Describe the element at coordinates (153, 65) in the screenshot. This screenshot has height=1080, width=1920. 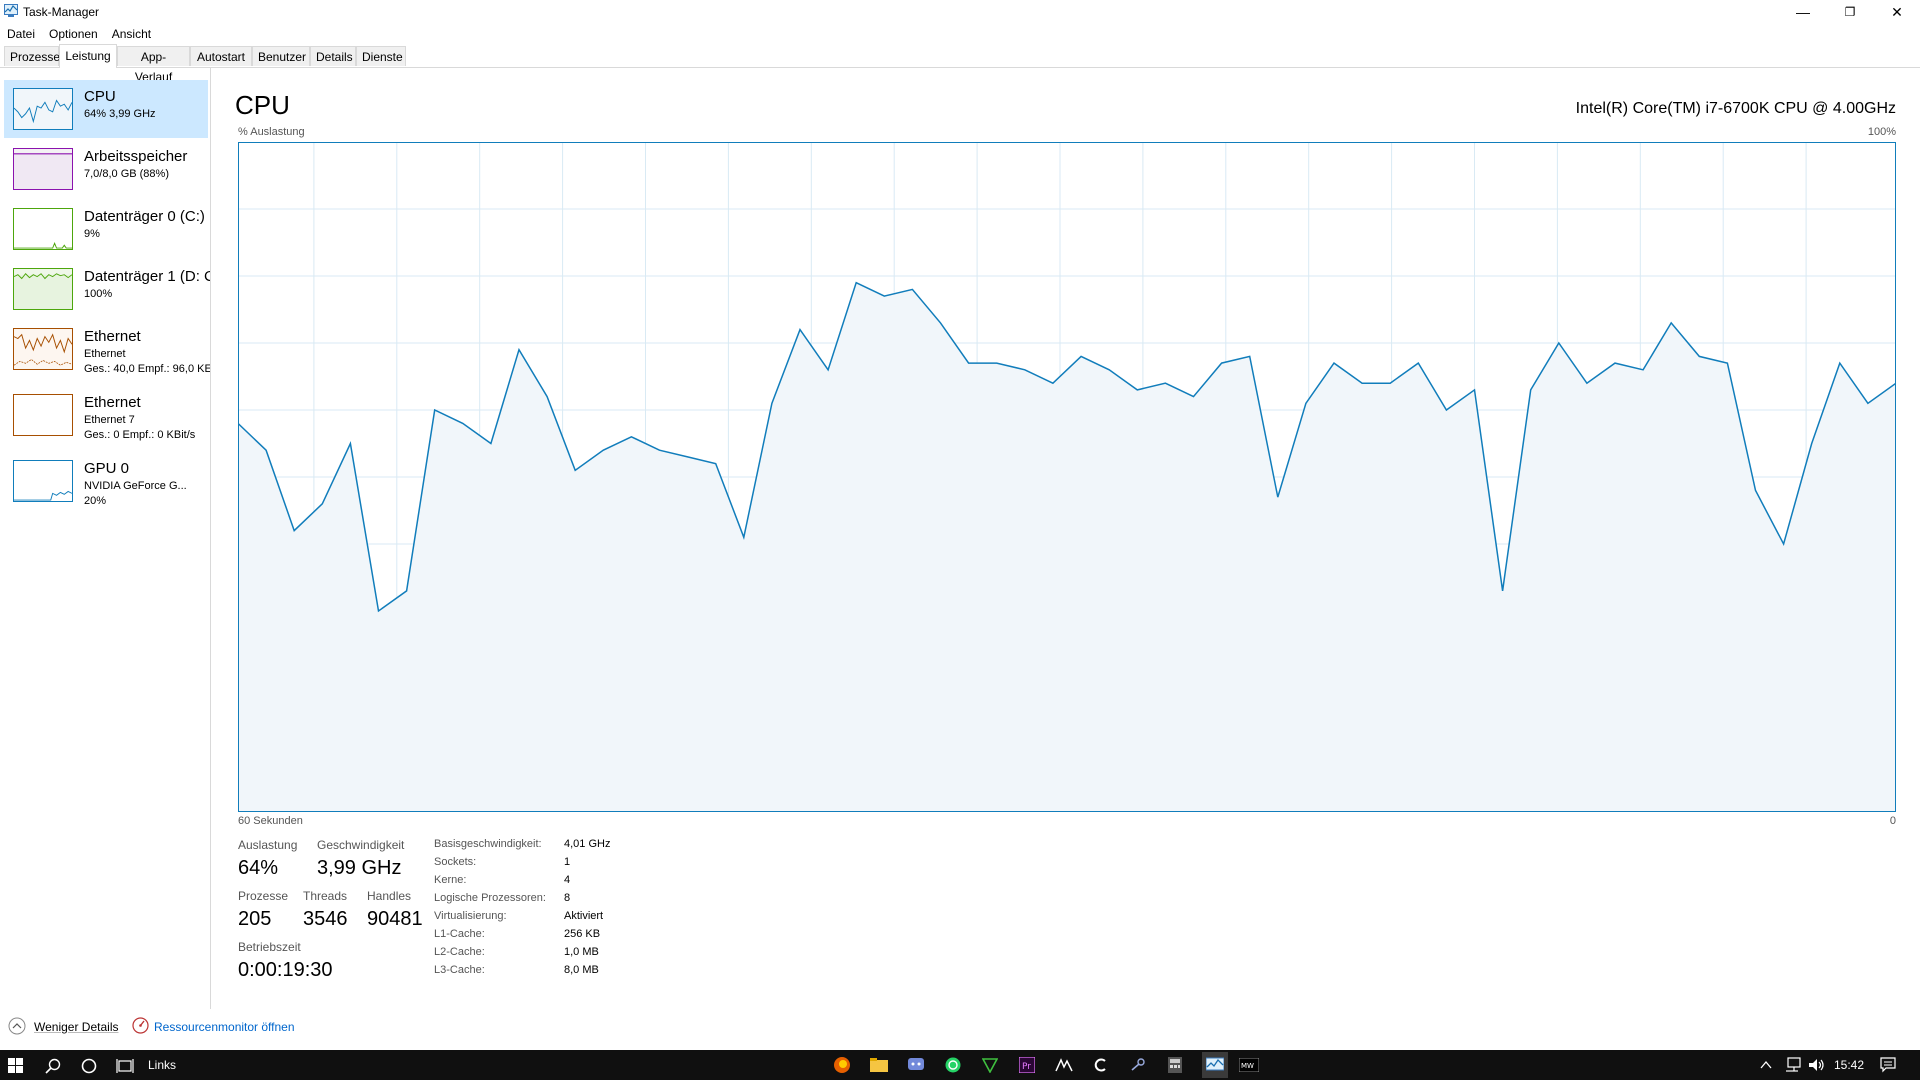
I see `tab-app-verlauf: App-Verlauf` at that location.